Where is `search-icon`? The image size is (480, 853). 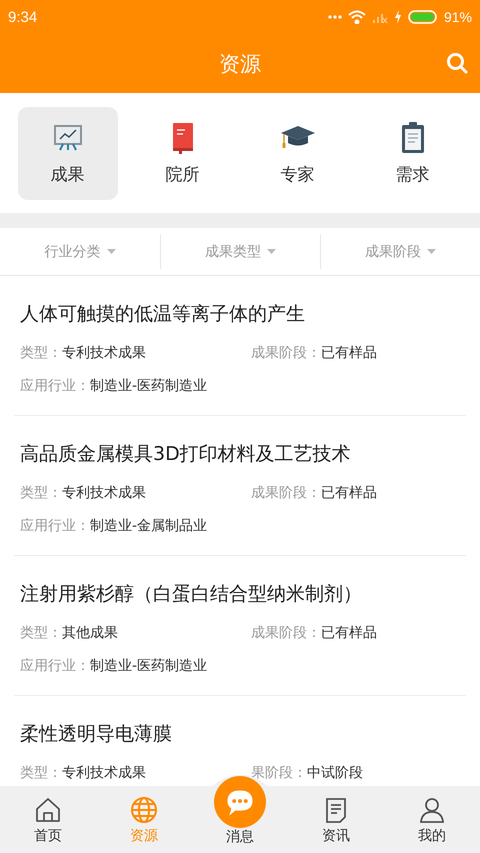
search-icon is located at coordinates (457, 63).